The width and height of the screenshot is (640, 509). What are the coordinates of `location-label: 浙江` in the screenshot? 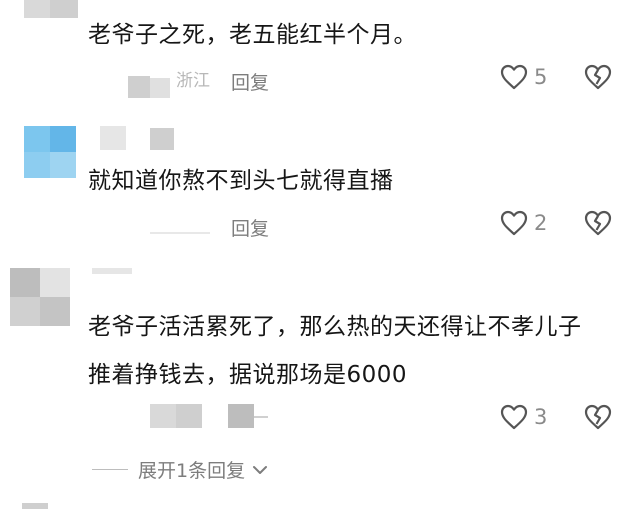 It's located at (193, 81).